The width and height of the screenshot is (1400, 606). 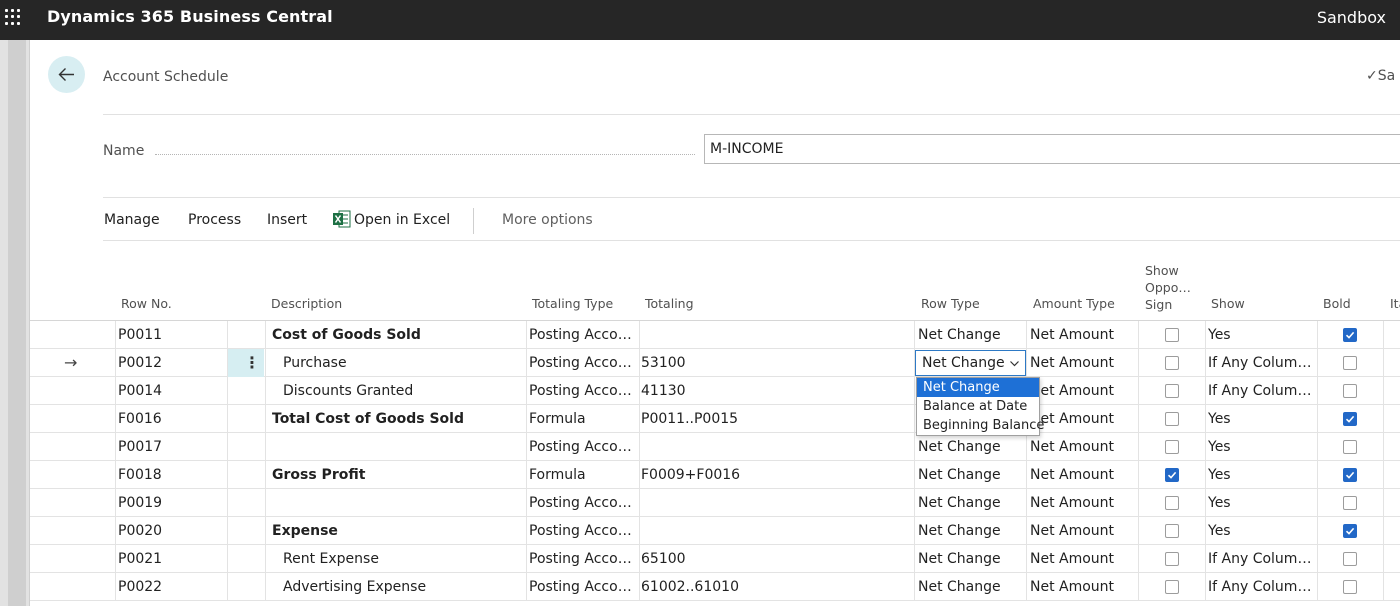 I want to click on cell-row-no: P0019, so click(x=170, y=503).